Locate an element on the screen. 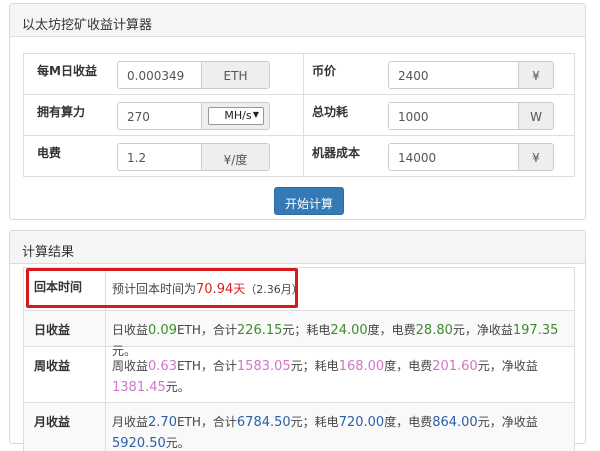  summary-text-part: 28.80 is located at coordinates (434, 330).